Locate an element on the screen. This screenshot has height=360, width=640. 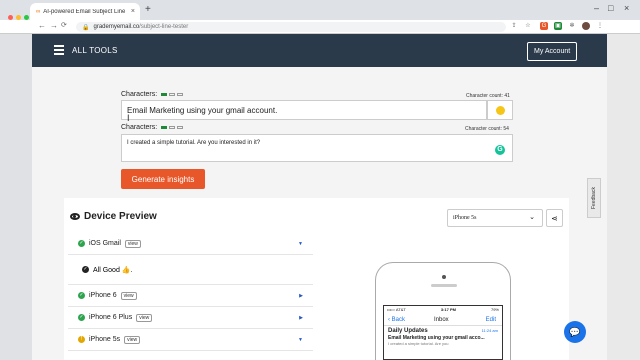
all-tools-link: ALL TOOLS is located at coordinates (95, 50).